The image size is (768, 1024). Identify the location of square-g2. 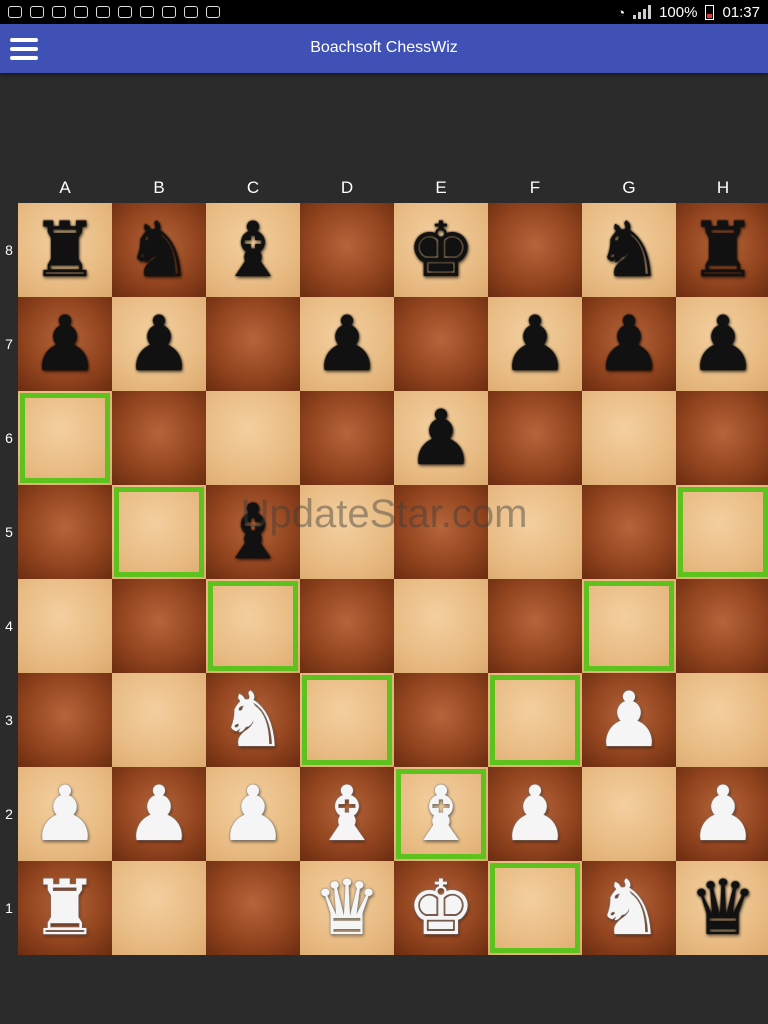
(629, 814).